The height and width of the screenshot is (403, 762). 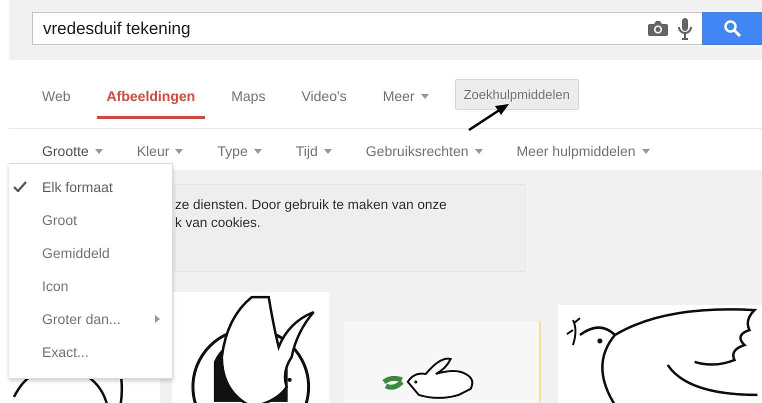 I want to click on filter-dropdown: Type, so click(x=239, y=151).